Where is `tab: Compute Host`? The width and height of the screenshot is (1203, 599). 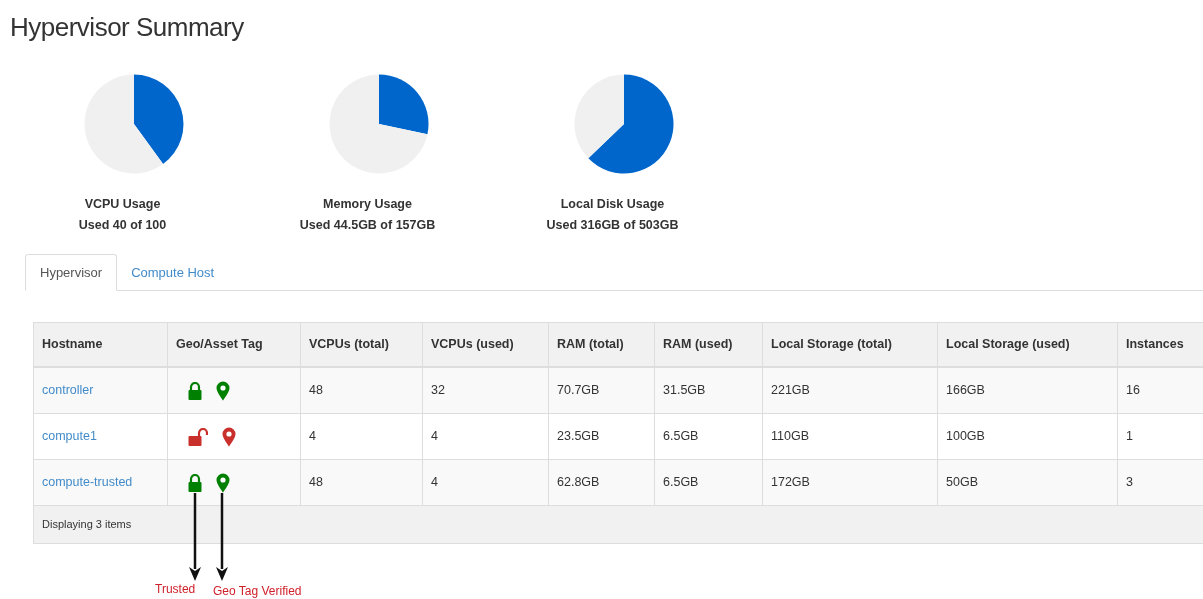
tab: Compute Host is located at coordinates (173, 272).